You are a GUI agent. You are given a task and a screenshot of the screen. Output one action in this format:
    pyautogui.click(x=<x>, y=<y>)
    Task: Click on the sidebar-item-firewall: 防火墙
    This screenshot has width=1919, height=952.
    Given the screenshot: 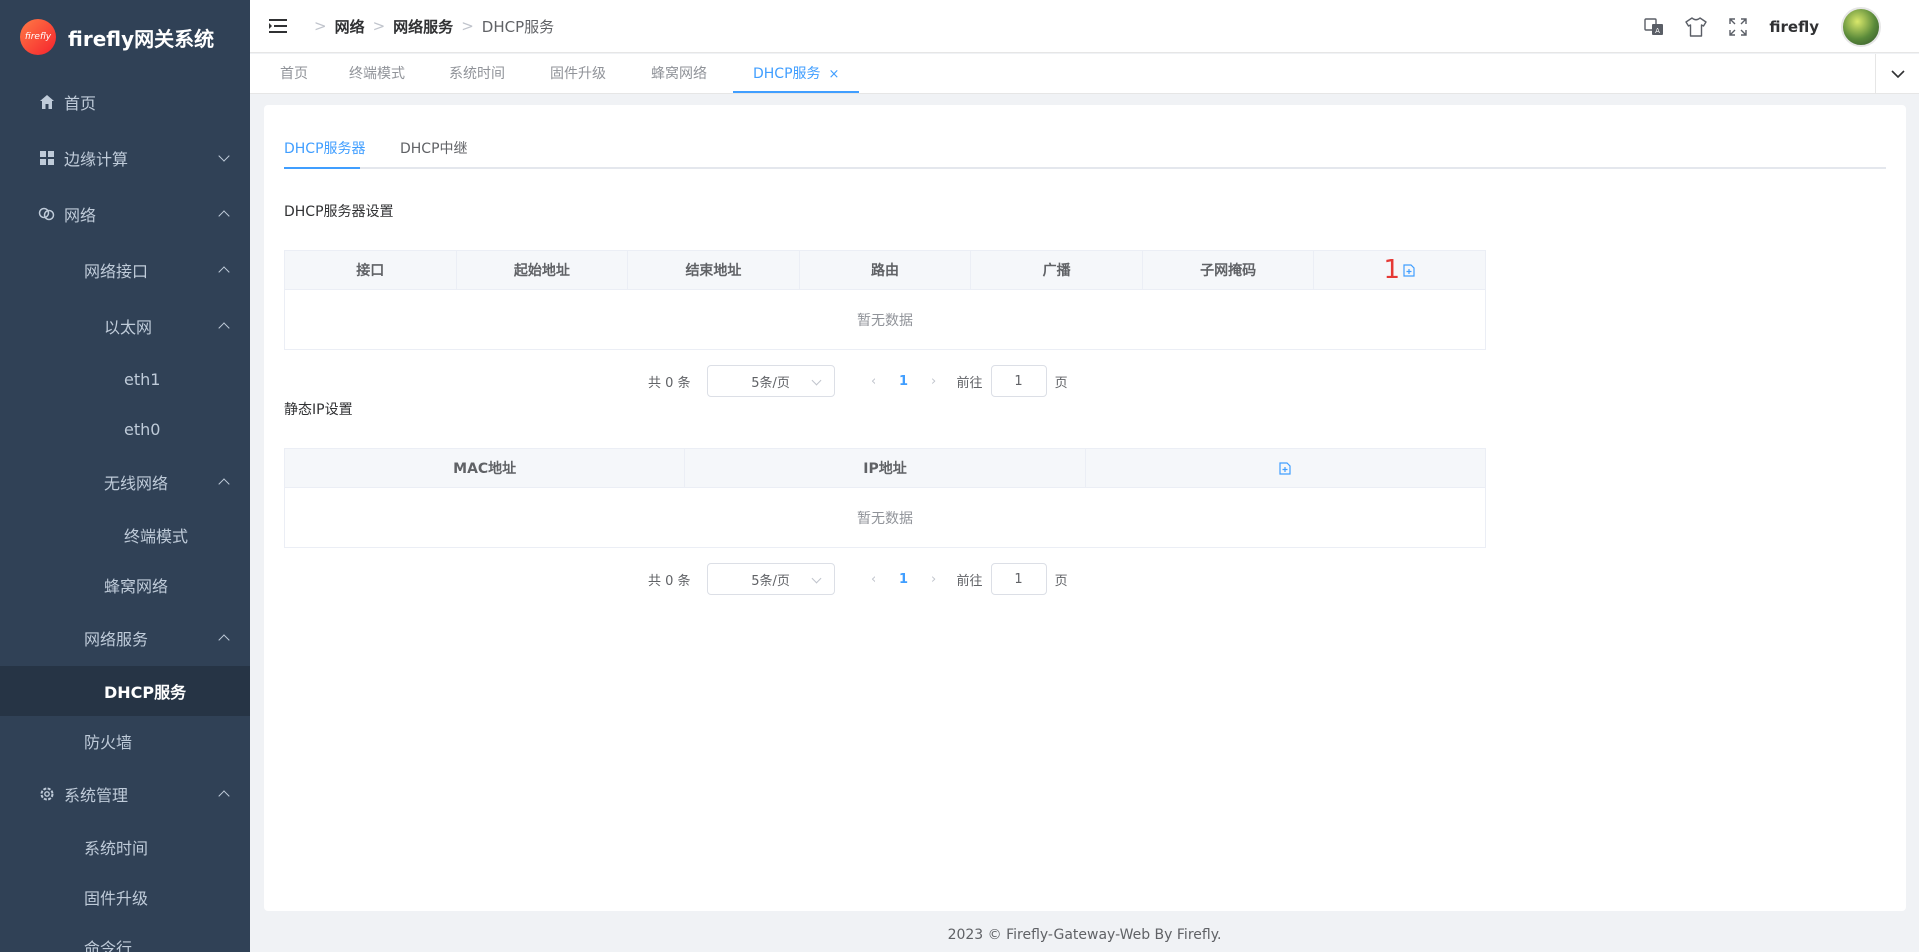 What is the action you would take?
    pyautogui.click(x=125, y=741)
    